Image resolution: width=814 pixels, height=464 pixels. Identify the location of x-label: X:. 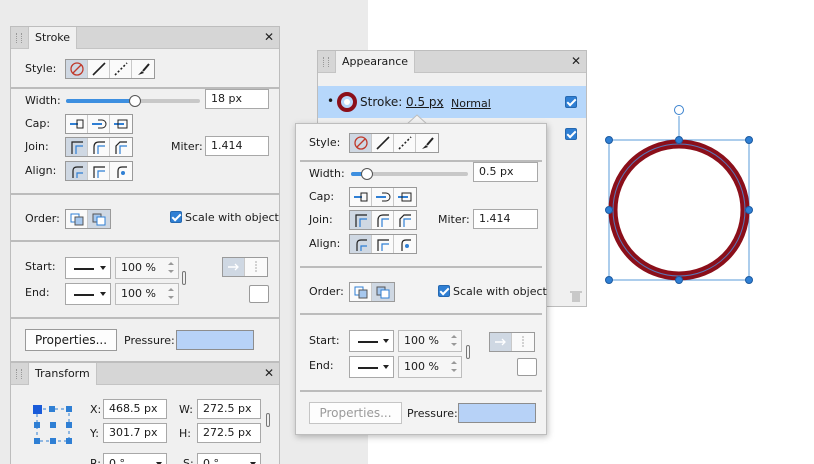
(96, 409).